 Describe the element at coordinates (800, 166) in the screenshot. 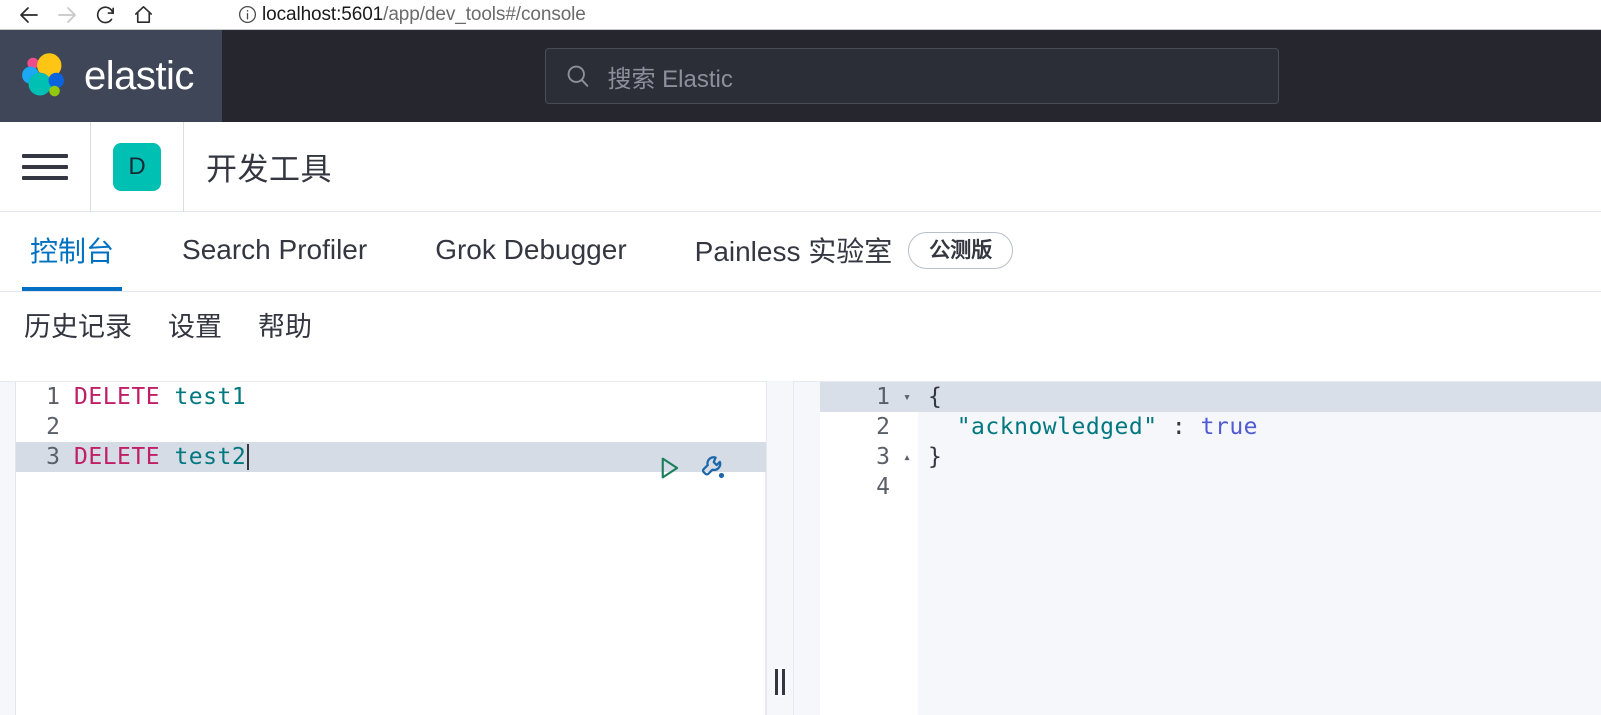

I see `app-nav-bar: D 开发工具` at that location.